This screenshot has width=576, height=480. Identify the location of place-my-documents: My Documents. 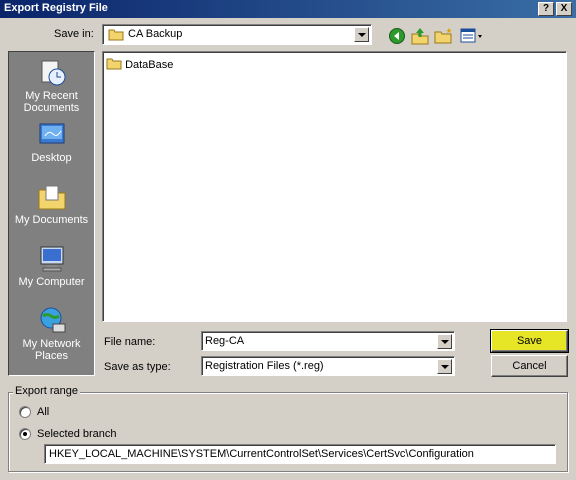
(51, 209).